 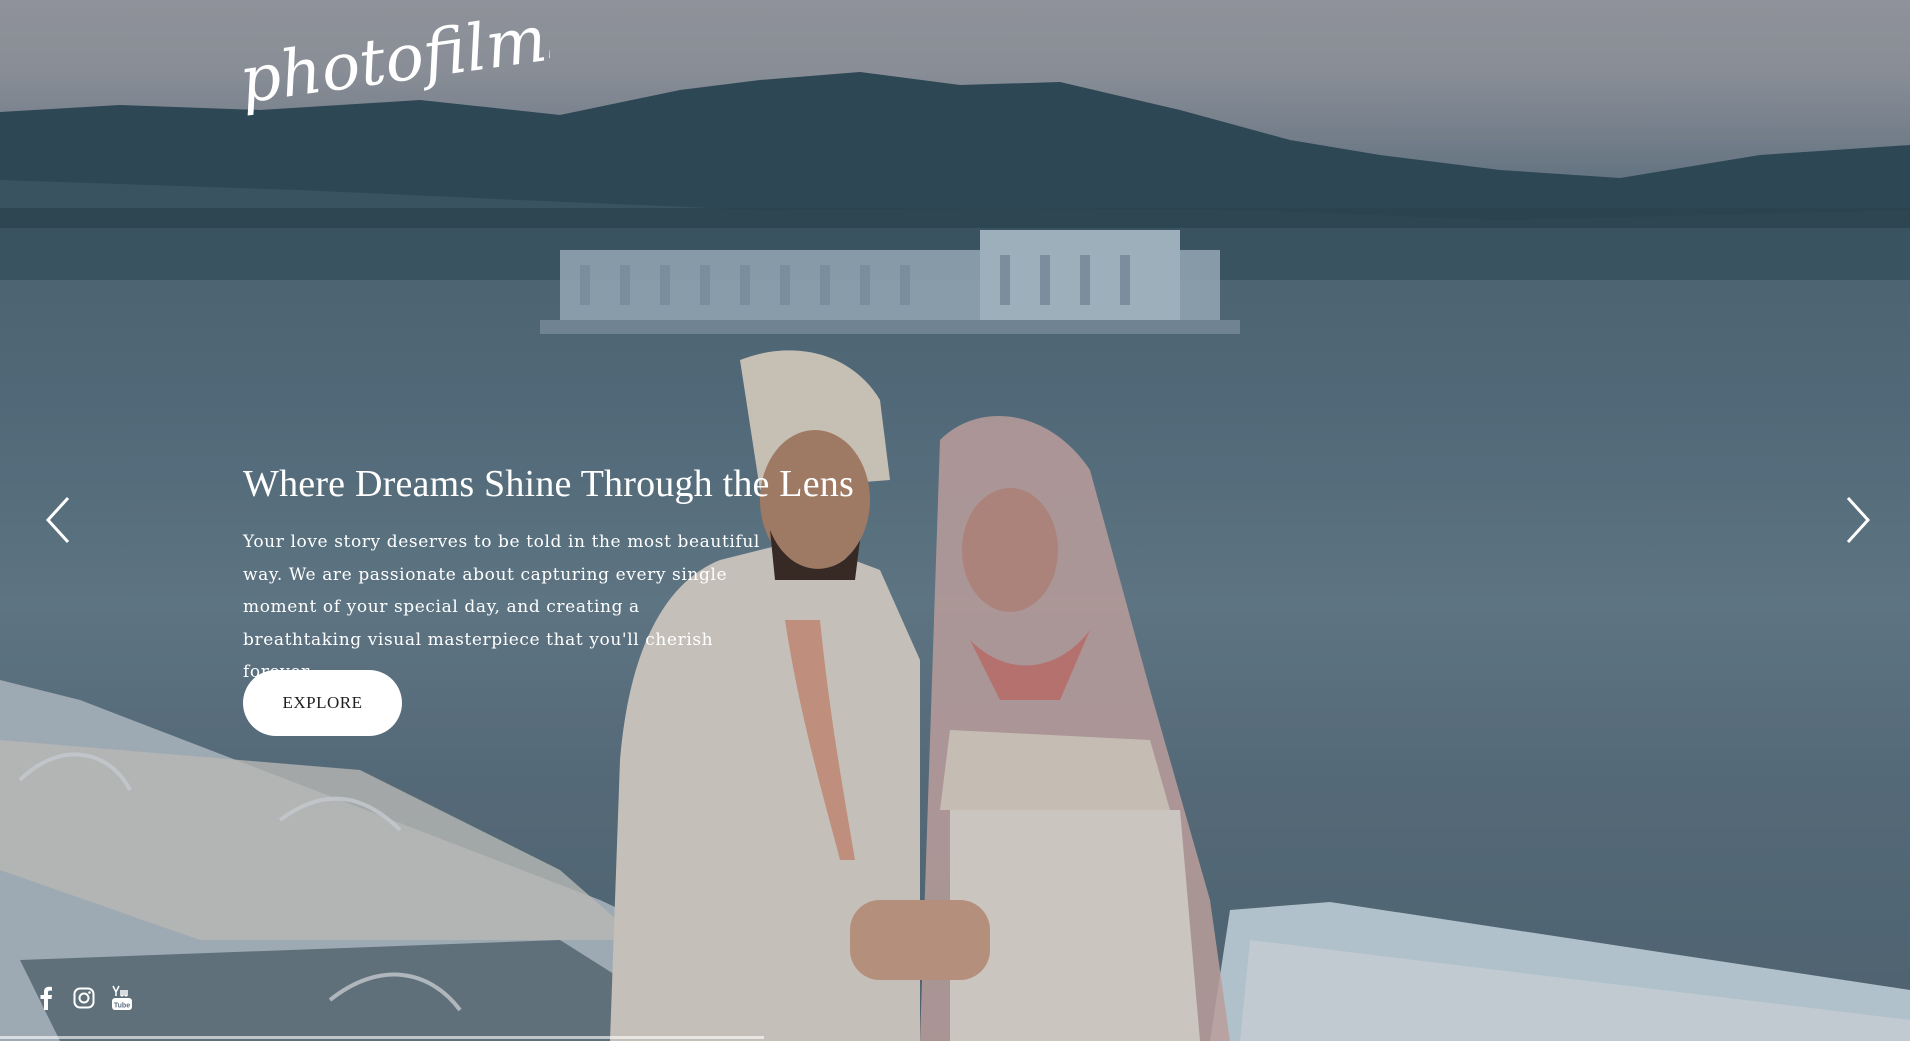 I want to click on instagram-icon, so click(x=84, y=998).